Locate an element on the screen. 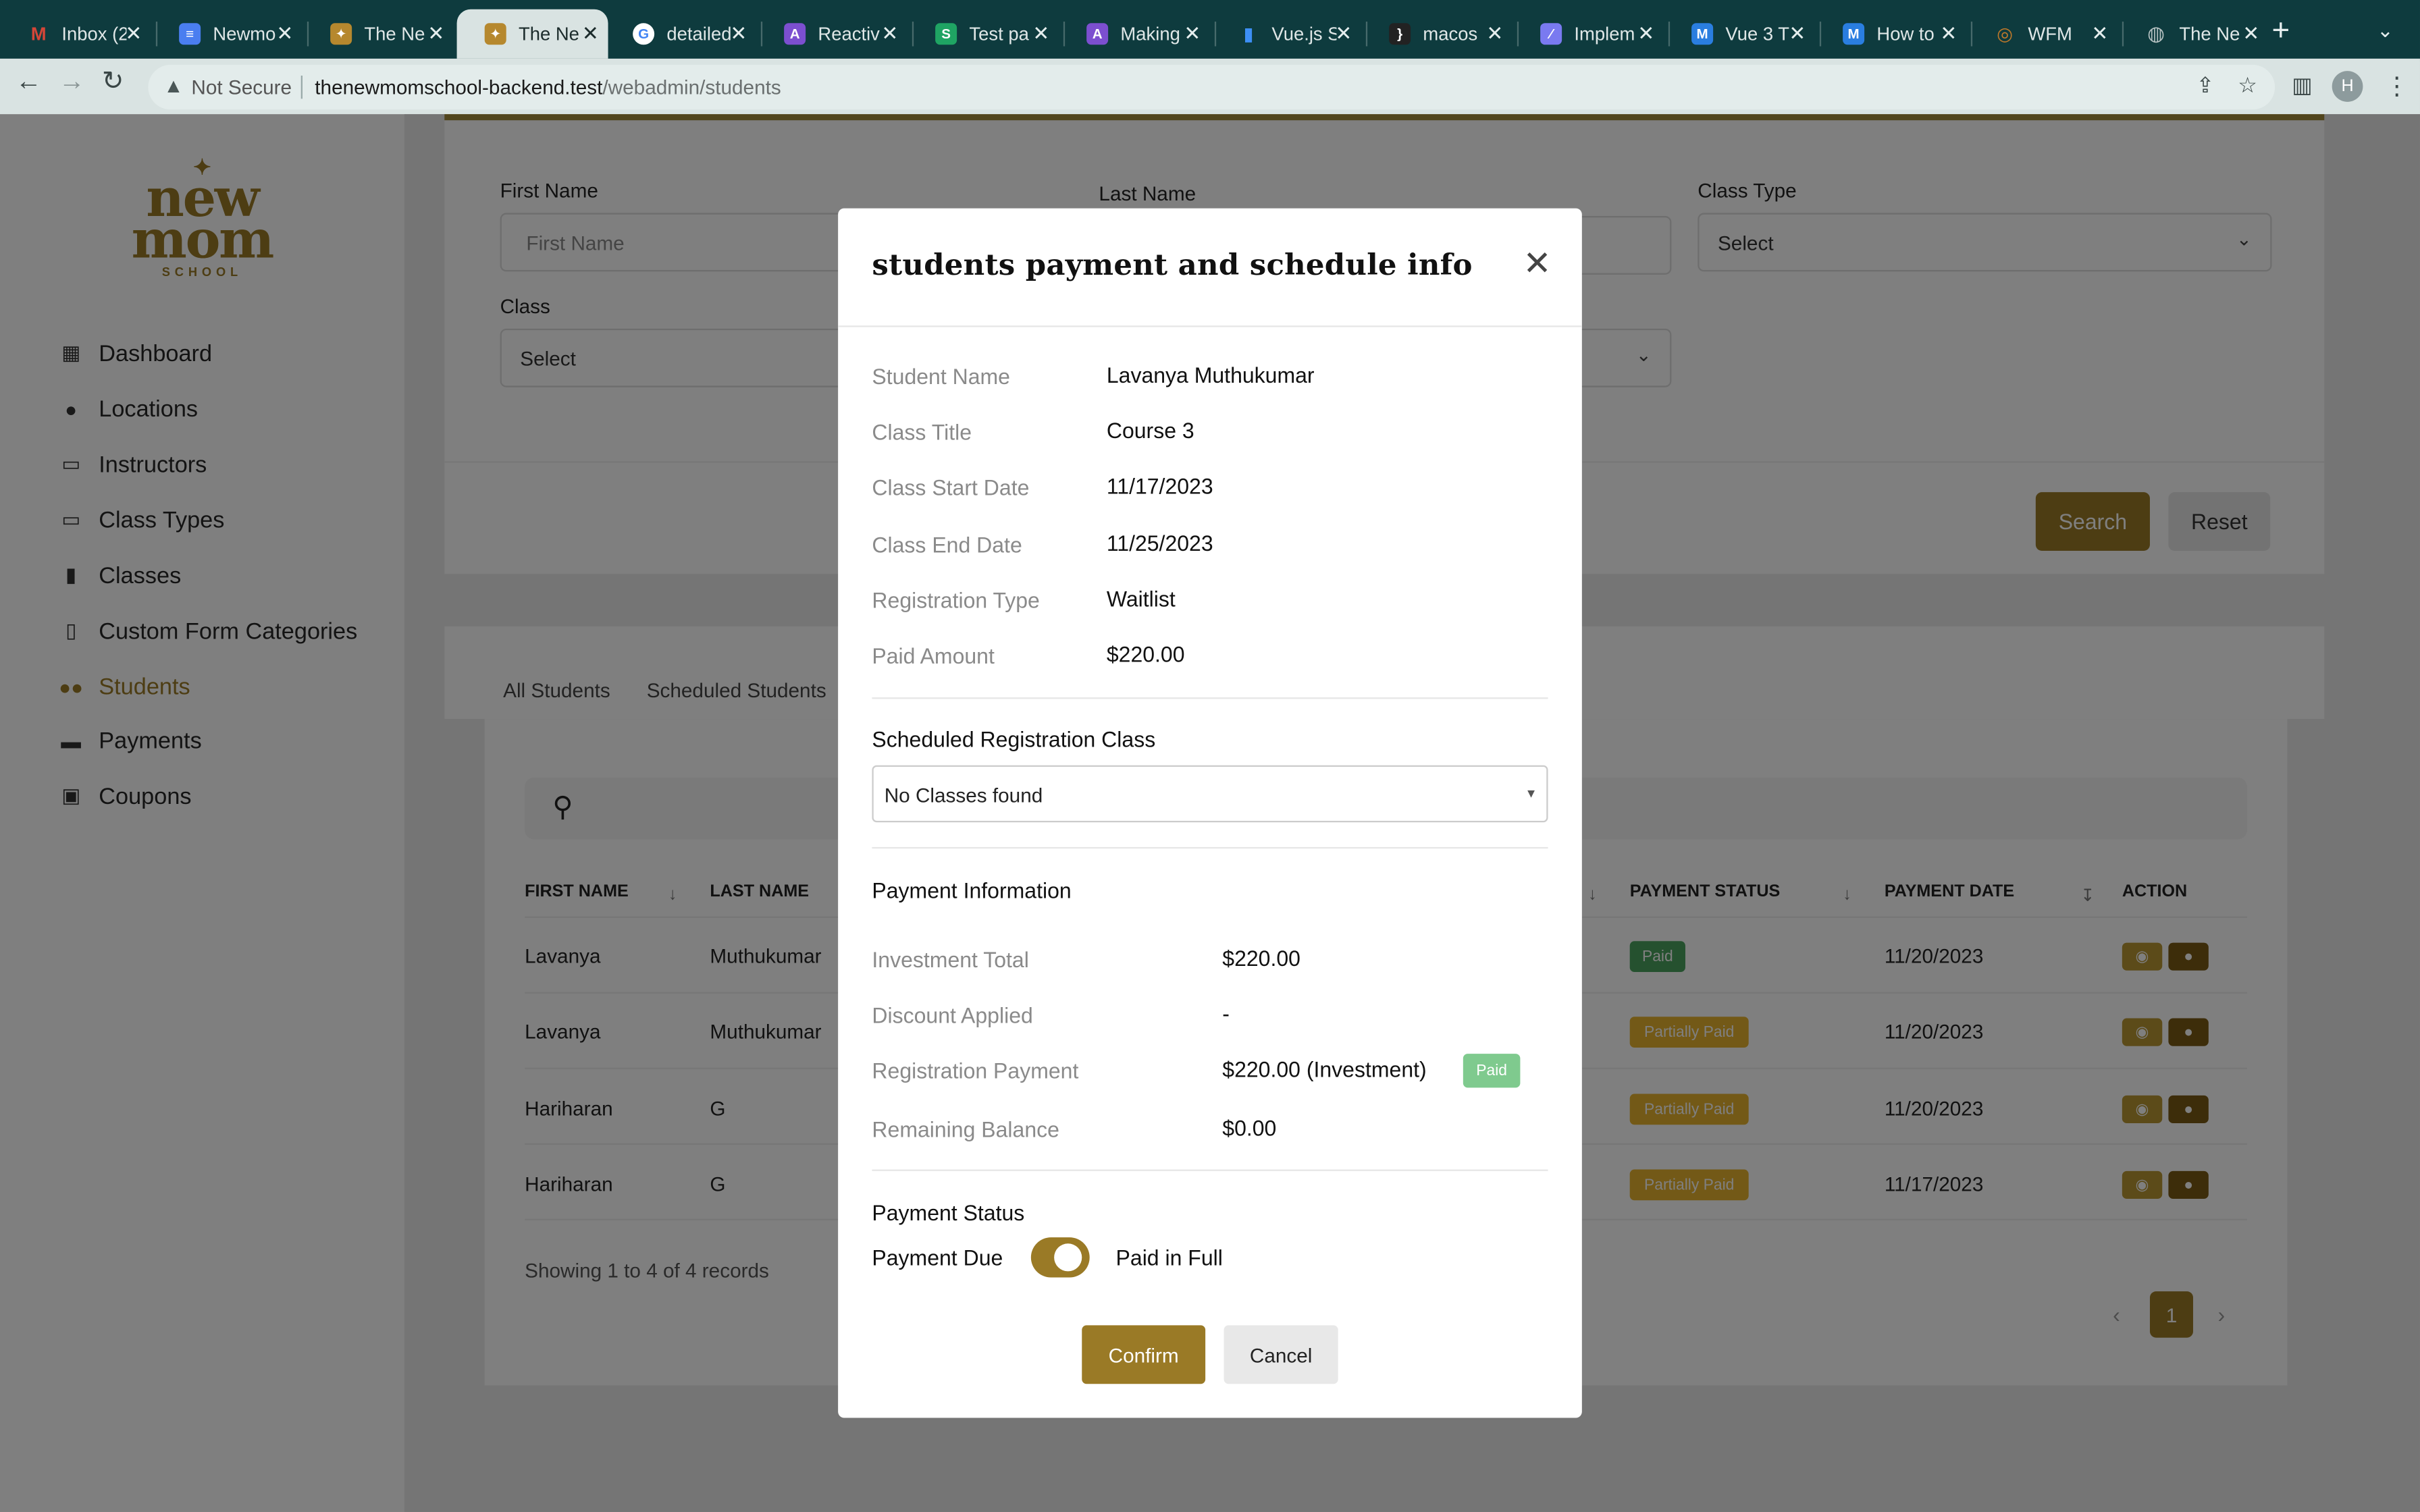 The width and height of the screenshot is (2420, 1512). browser-tab: ✦ The Ne ✕ is located at coordinates (378, 34).